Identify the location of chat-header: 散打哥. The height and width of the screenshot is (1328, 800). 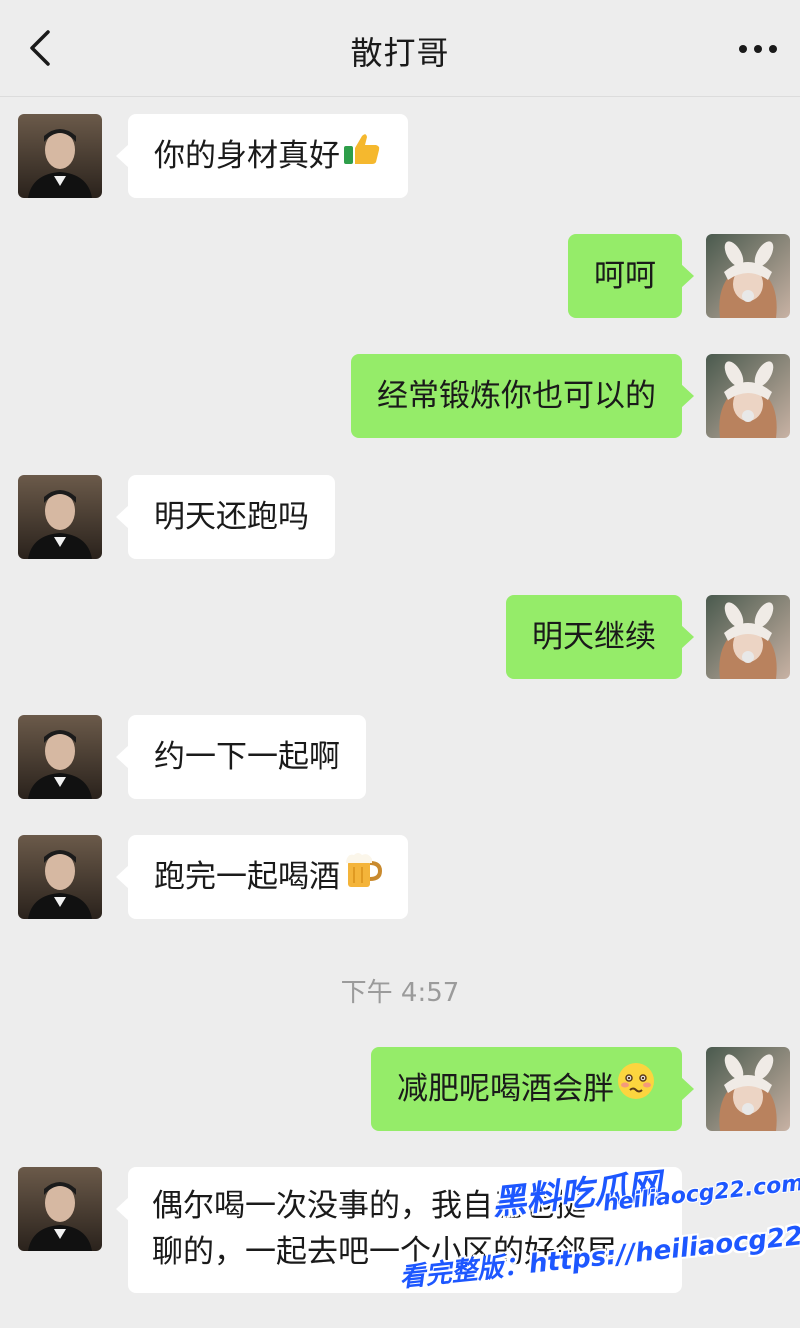
(400, 48).